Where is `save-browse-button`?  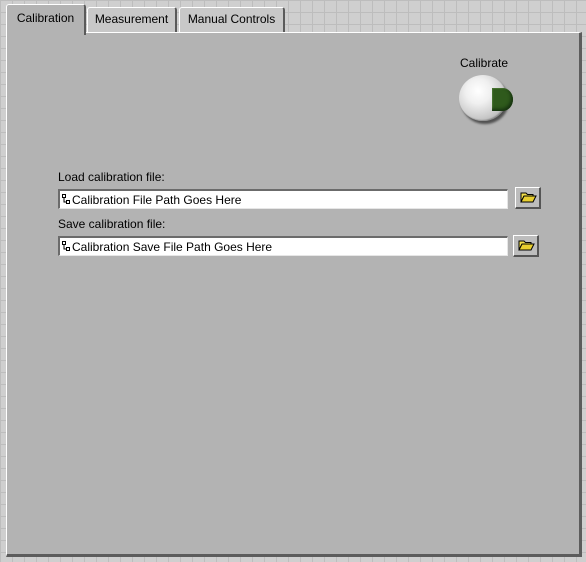 save-browse-button is located at coordinates (526, 246).